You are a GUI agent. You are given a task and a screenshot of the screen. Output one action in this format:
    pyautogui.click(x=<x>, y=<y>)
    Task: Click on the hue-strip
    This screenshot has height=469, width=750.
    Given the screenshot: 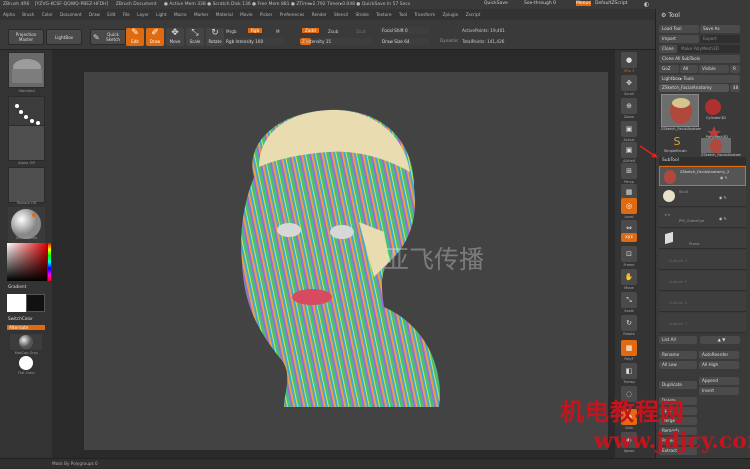 What is the action you would take?
    pyautogui.click(x=49, y=262)
    